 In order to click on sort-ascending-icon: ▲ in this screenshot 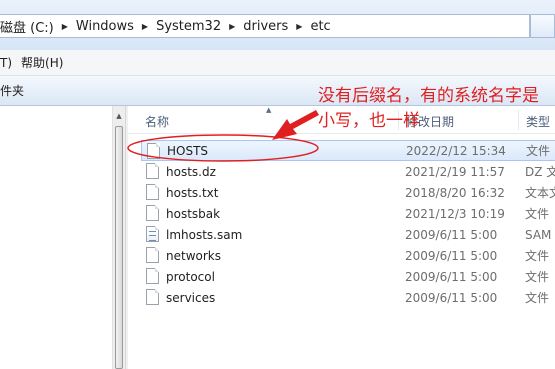, I will do `click(269, 110)`.